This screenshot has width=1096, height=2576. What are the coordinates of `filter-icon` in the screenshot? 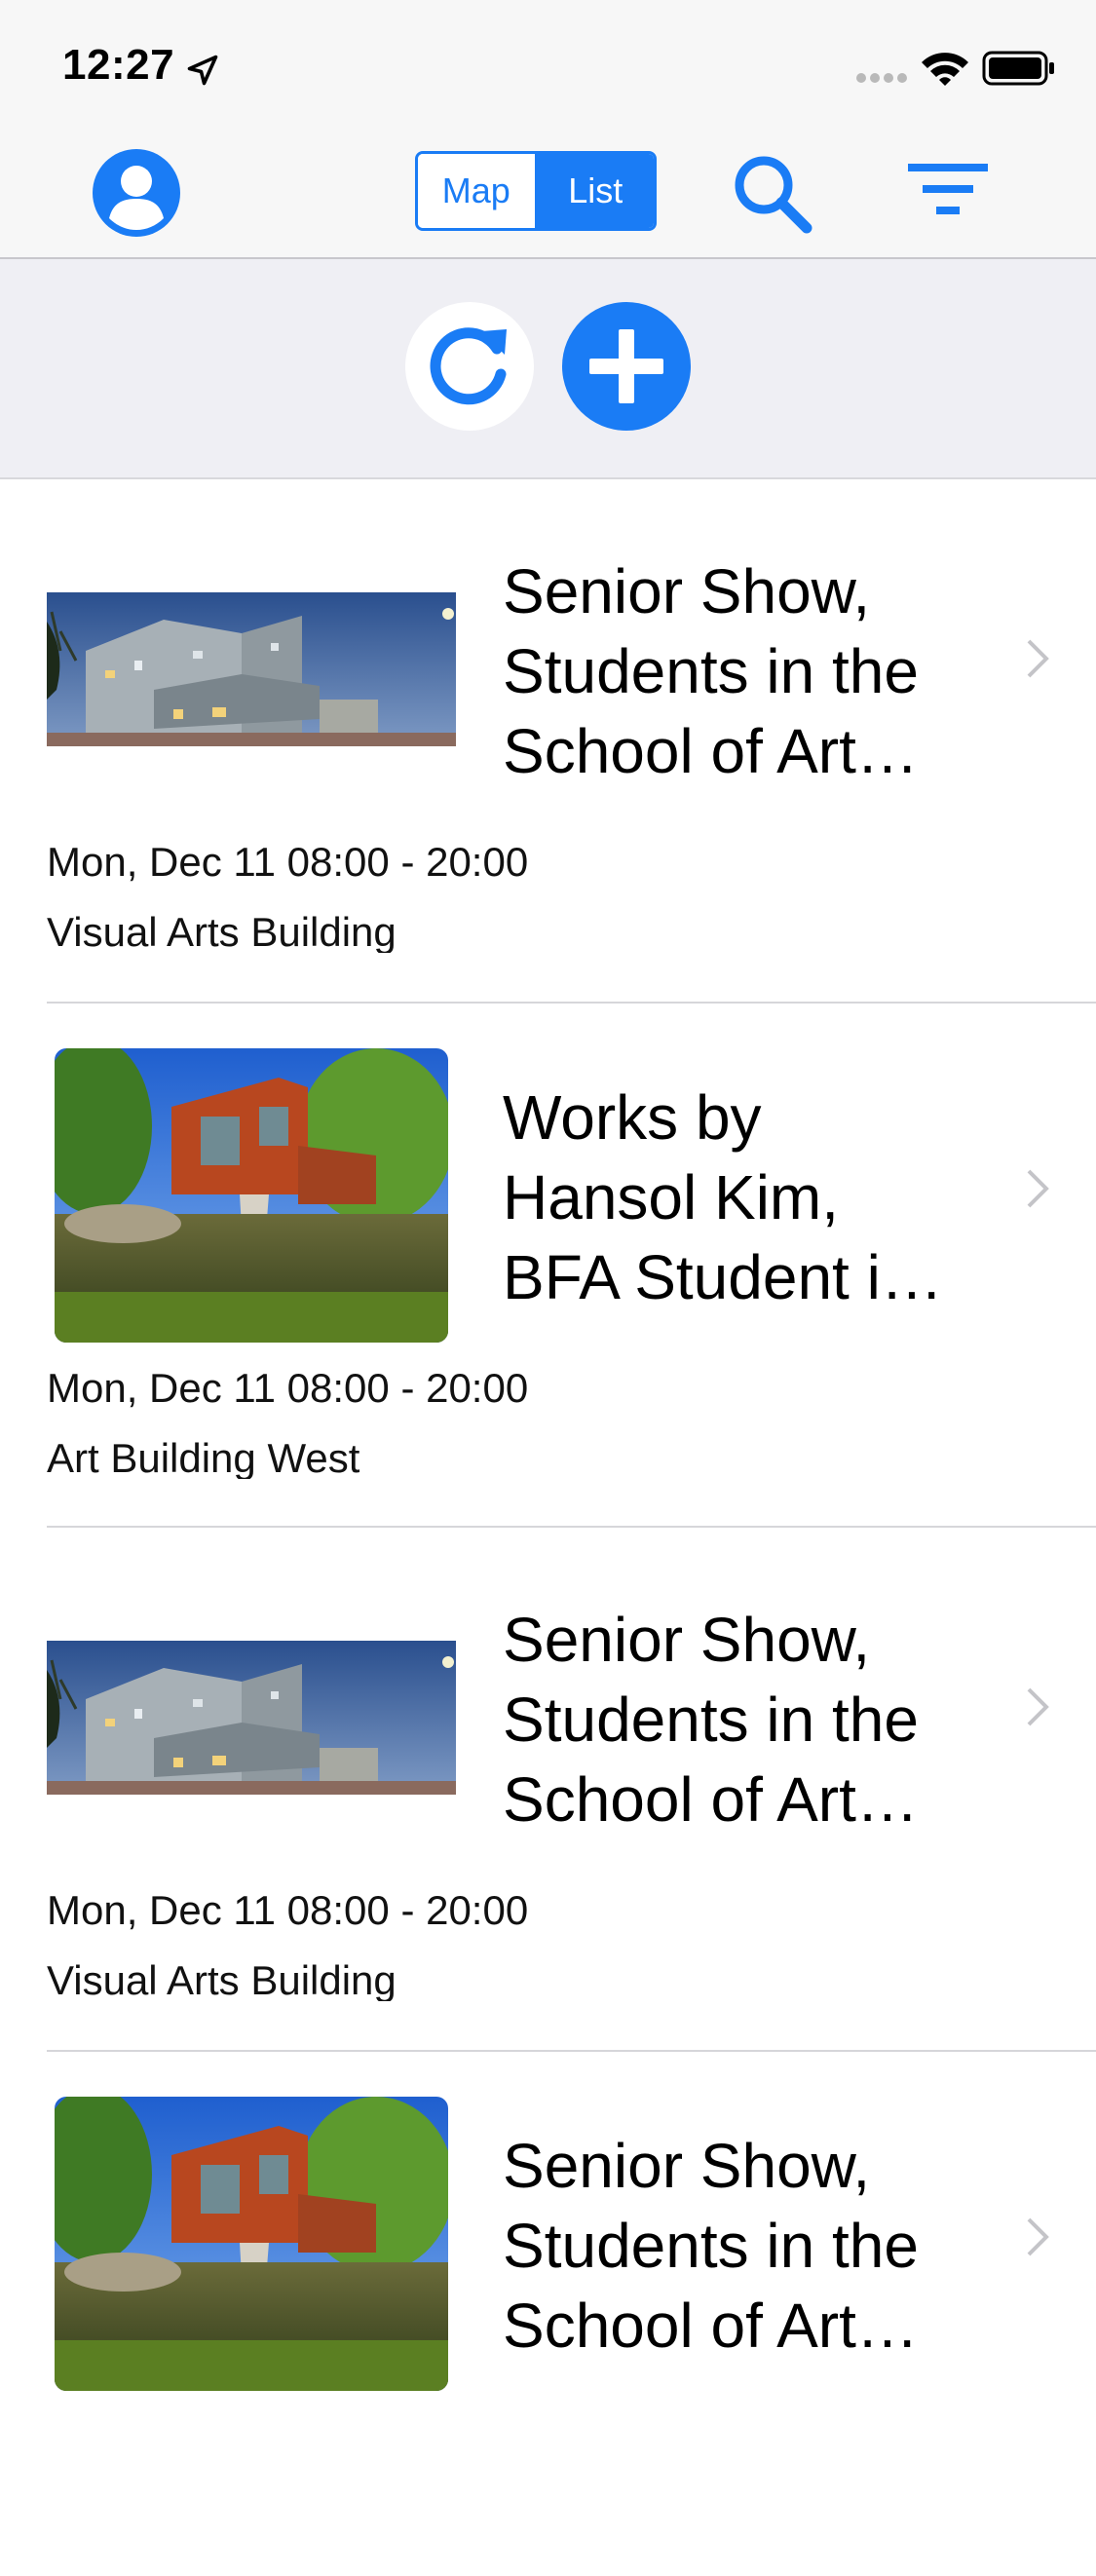 It's located at (948, 192).